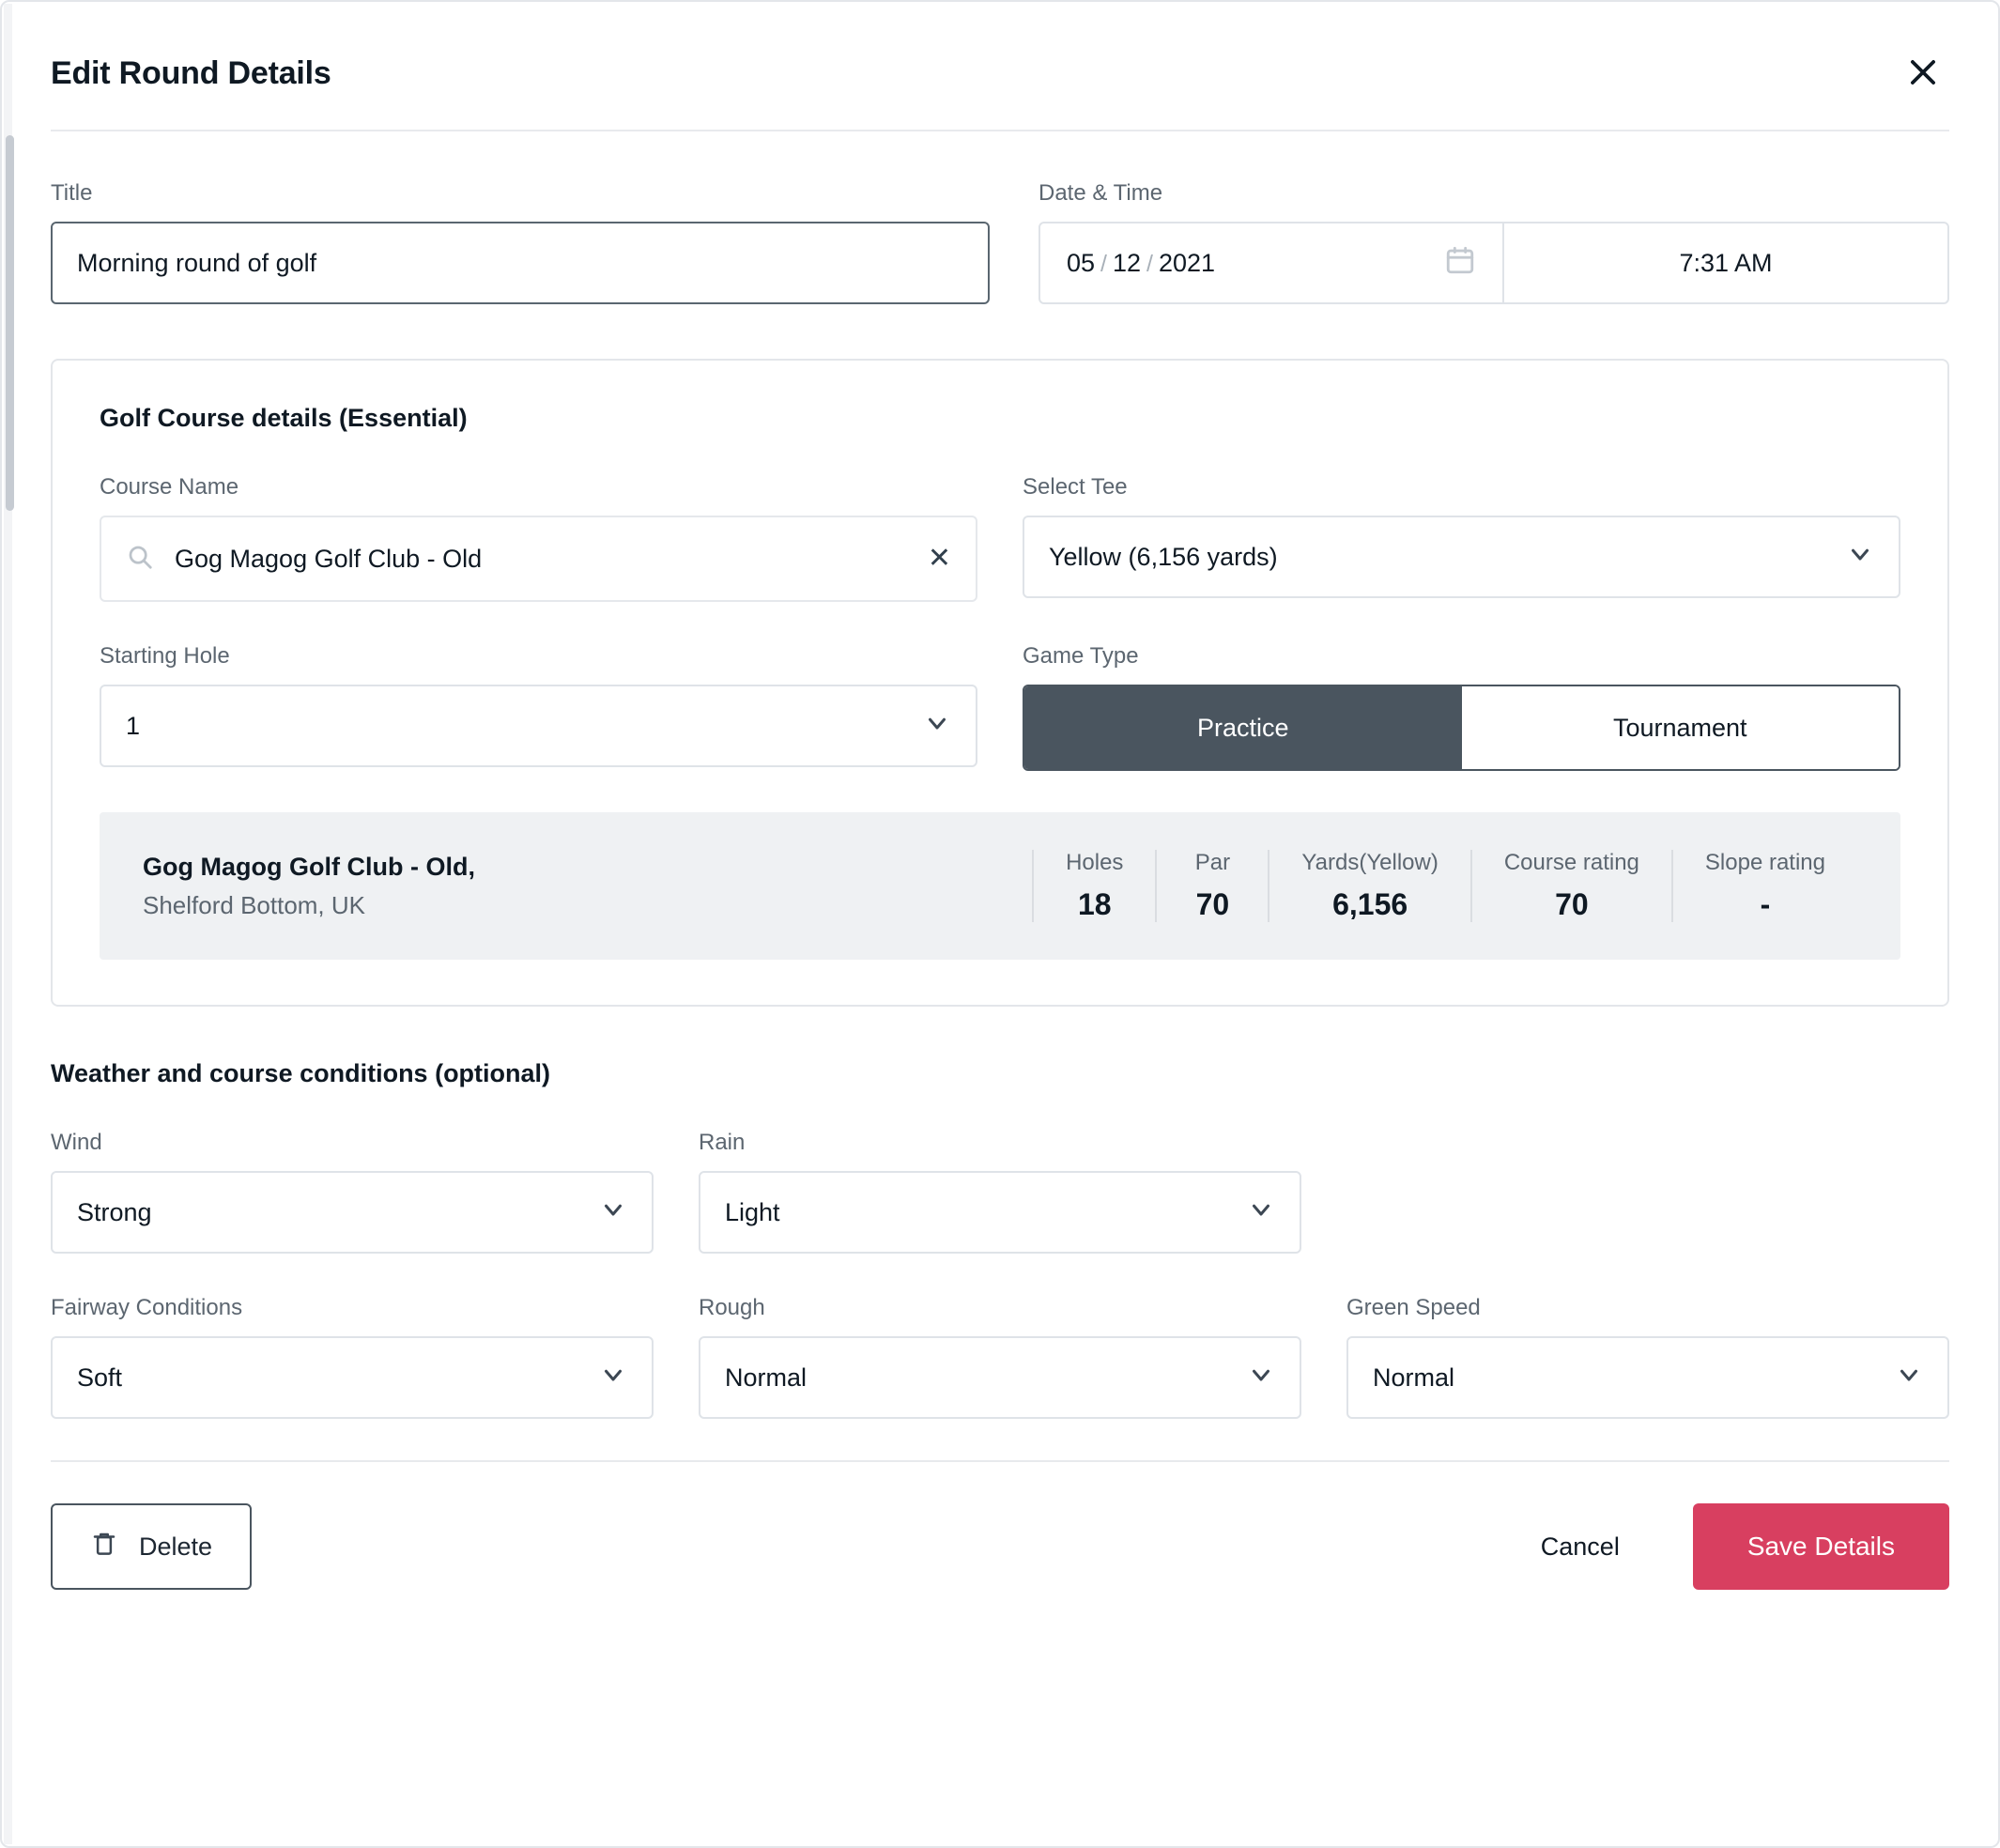 The height and width of the screenshot is (1848, 2000). What do you see at coordinates (309, 866) in the screenshot?
I see `course-info-name: Gog Magog Golf Club - Old,` at bounding box center [309, 866].